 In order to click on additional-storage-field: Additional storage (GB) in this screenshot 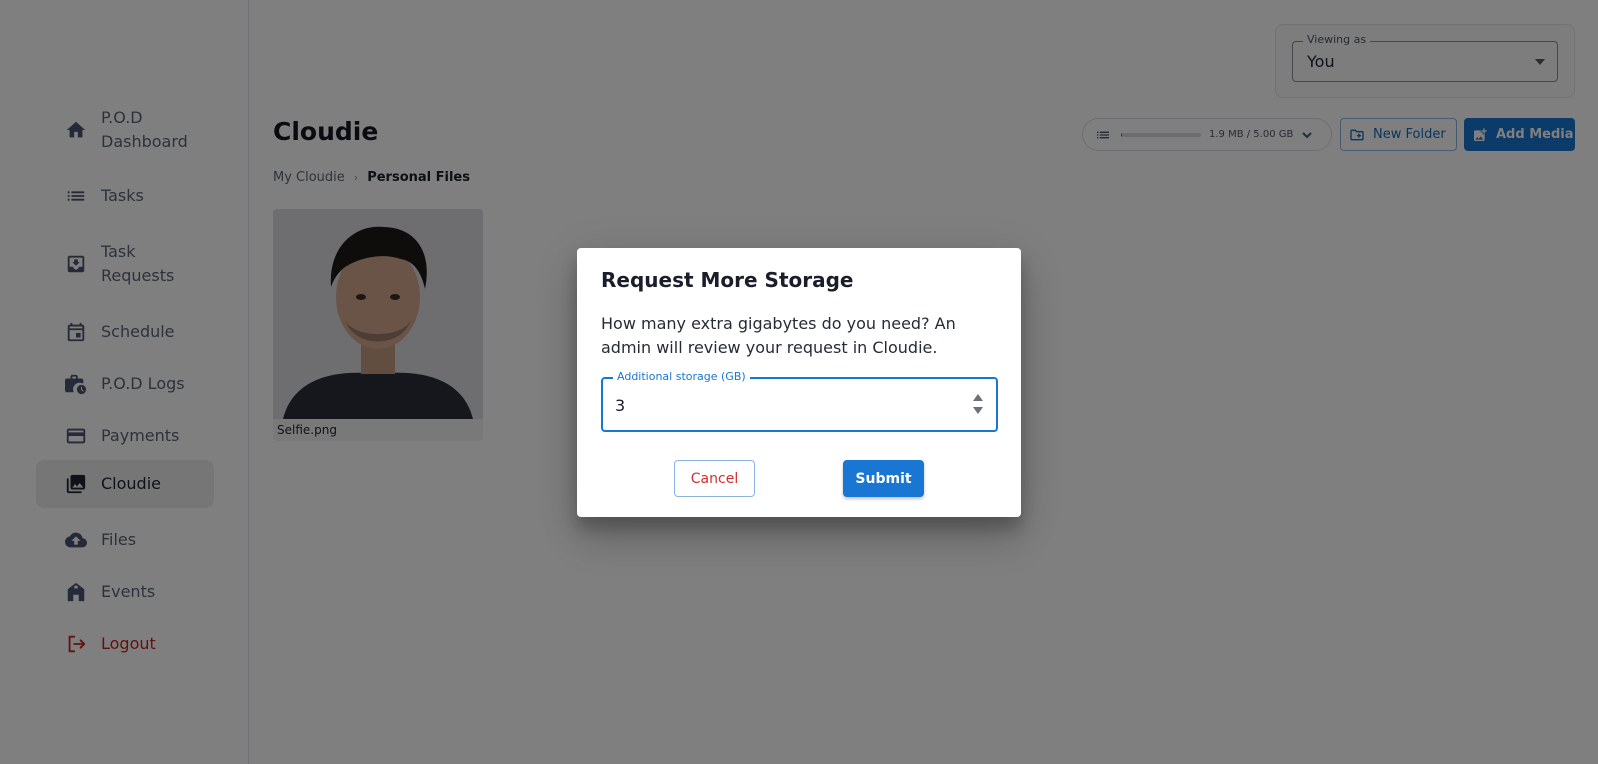, I will do `click(799, 401)`.